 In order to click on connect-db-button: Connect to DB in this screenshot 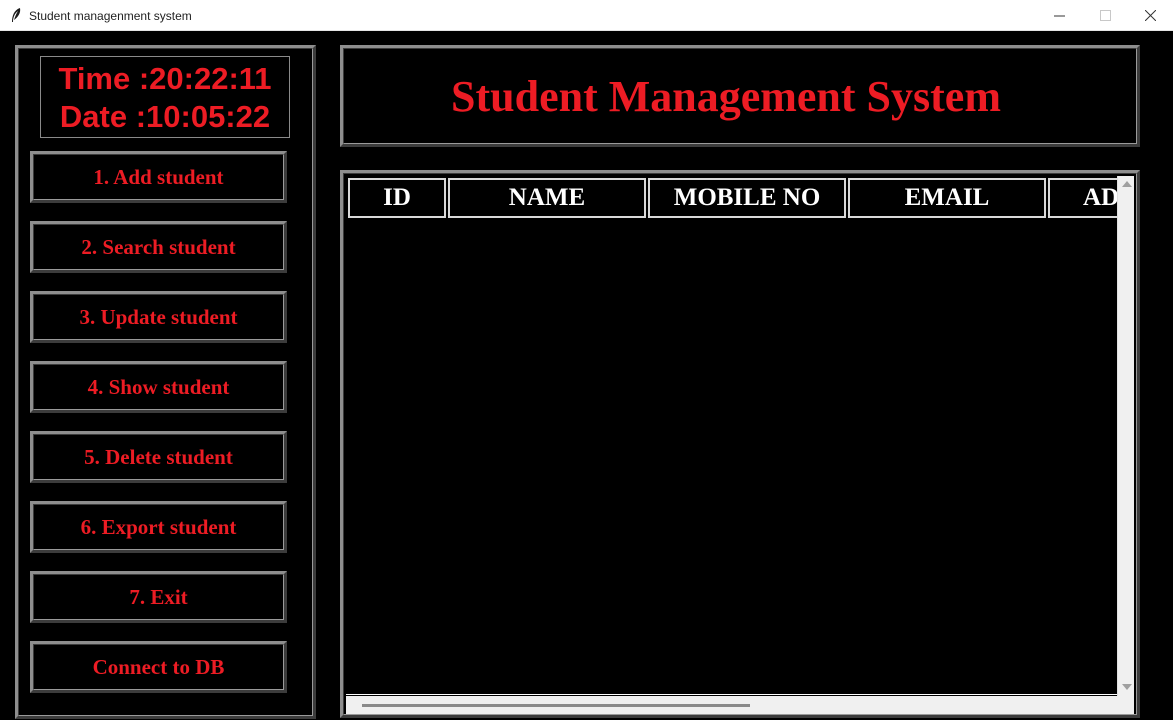, I will do `click(158, 667)`.